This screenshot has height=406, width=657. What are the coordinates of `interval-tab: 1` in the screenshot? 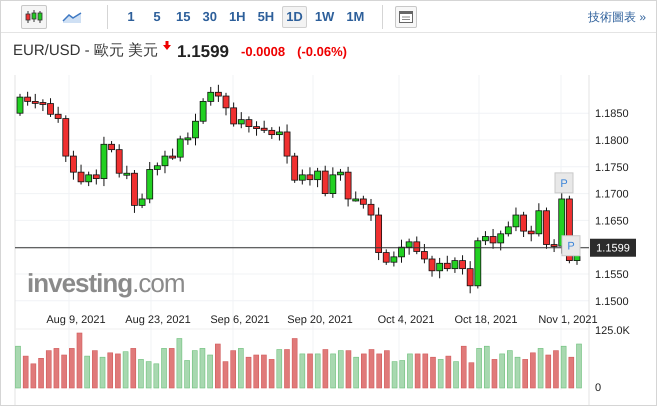 It's located at (131, 17).